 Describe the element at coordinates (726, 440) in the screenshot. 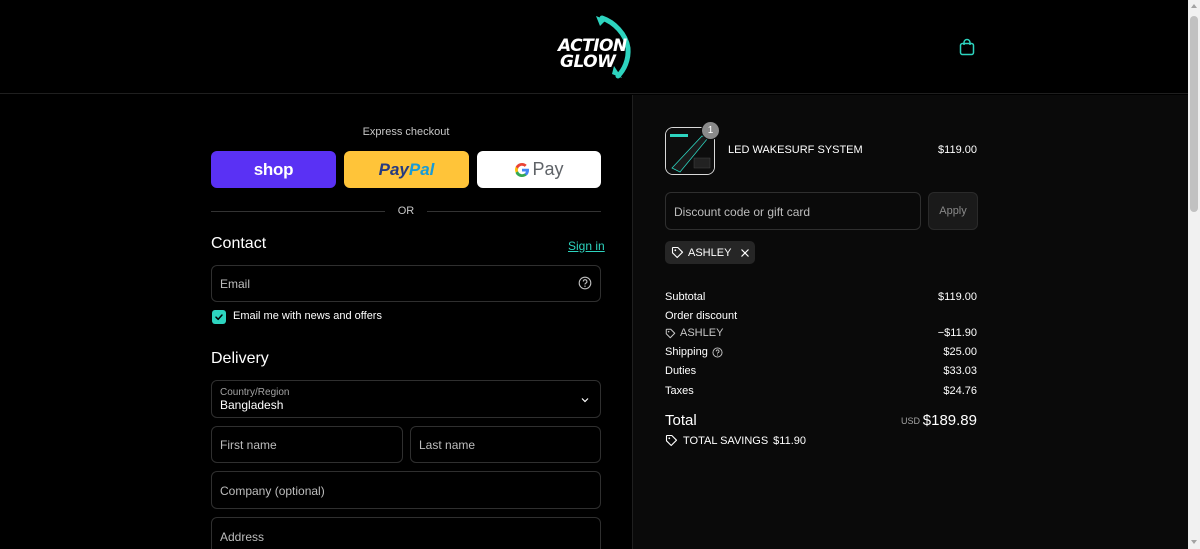

I see `savings-label: TOTAL SAVINGS` at that location.